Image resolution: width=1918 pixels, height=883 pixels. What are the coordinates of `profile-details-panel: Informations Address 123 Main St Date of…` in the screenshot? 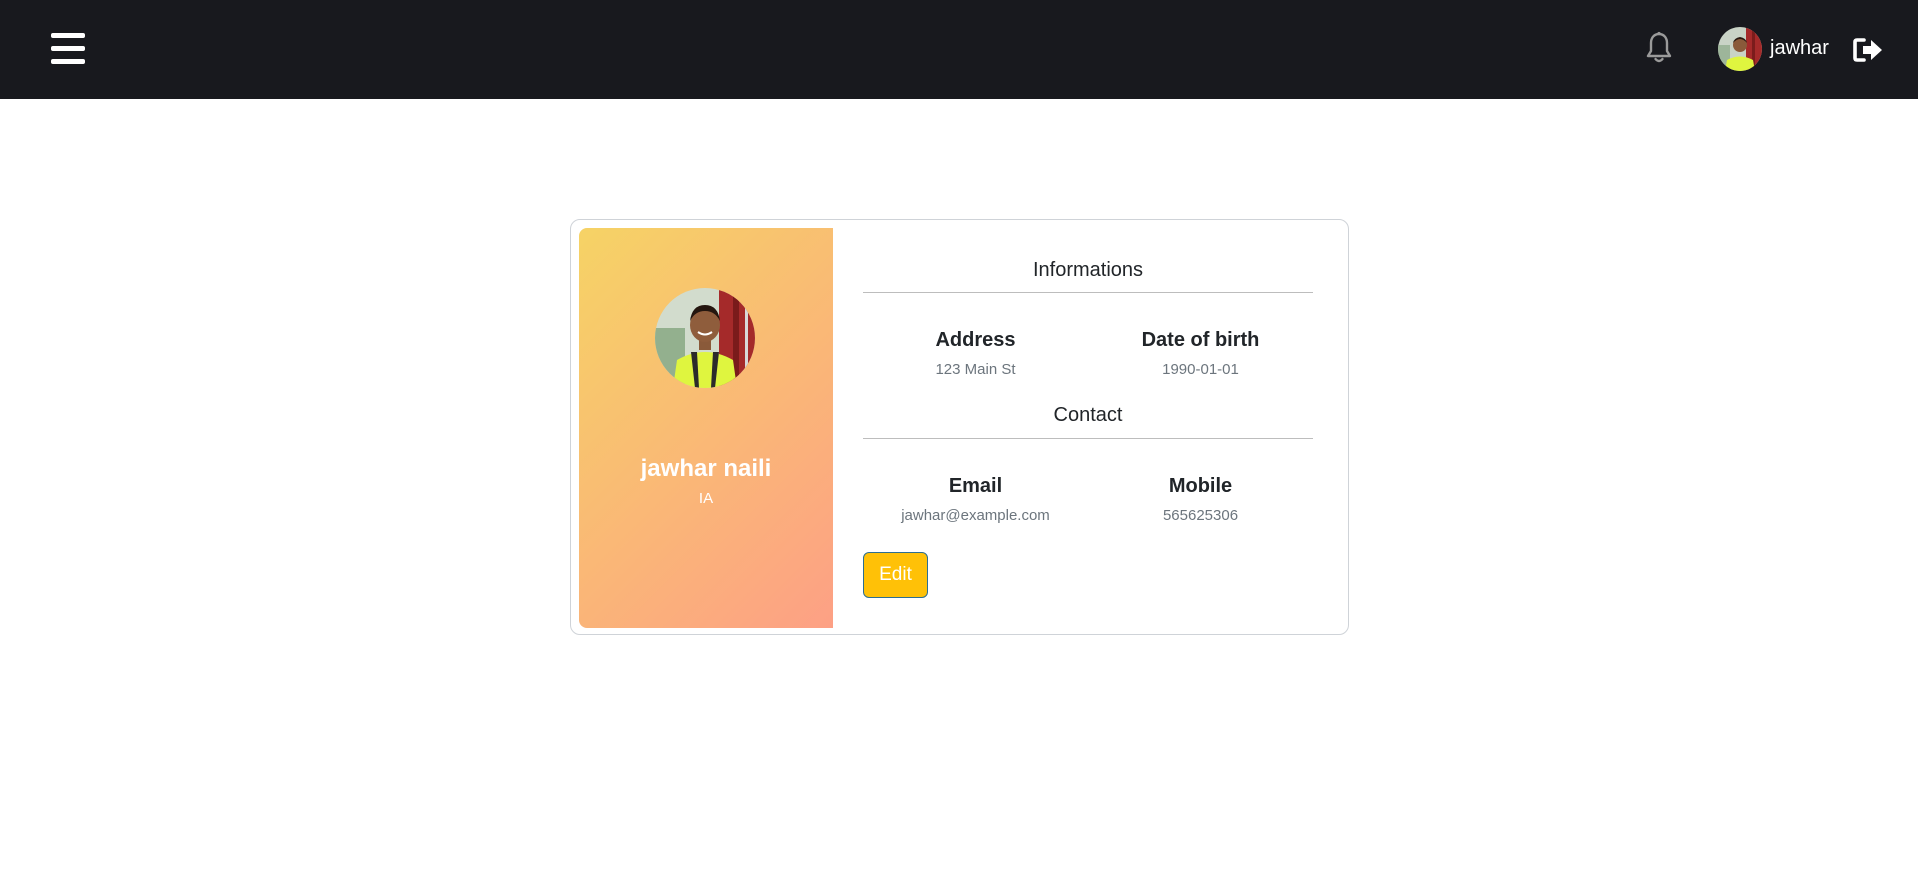 It's located at (1088, 427).